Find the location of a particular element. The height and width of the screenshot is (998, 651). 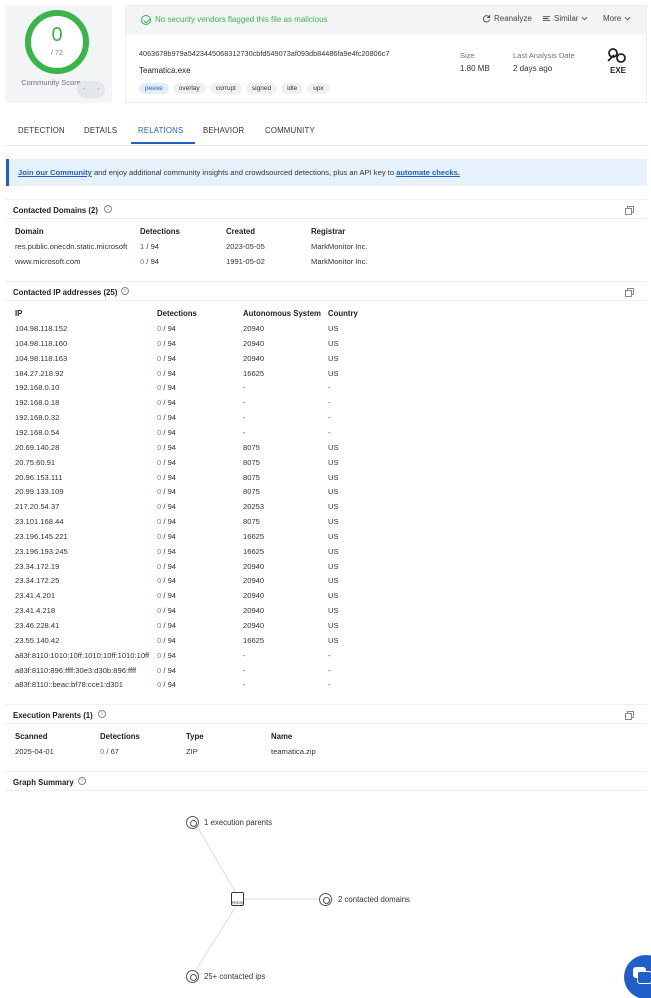

peexe-file-node-icon: PEEXE is located at coordinates (237, 899).